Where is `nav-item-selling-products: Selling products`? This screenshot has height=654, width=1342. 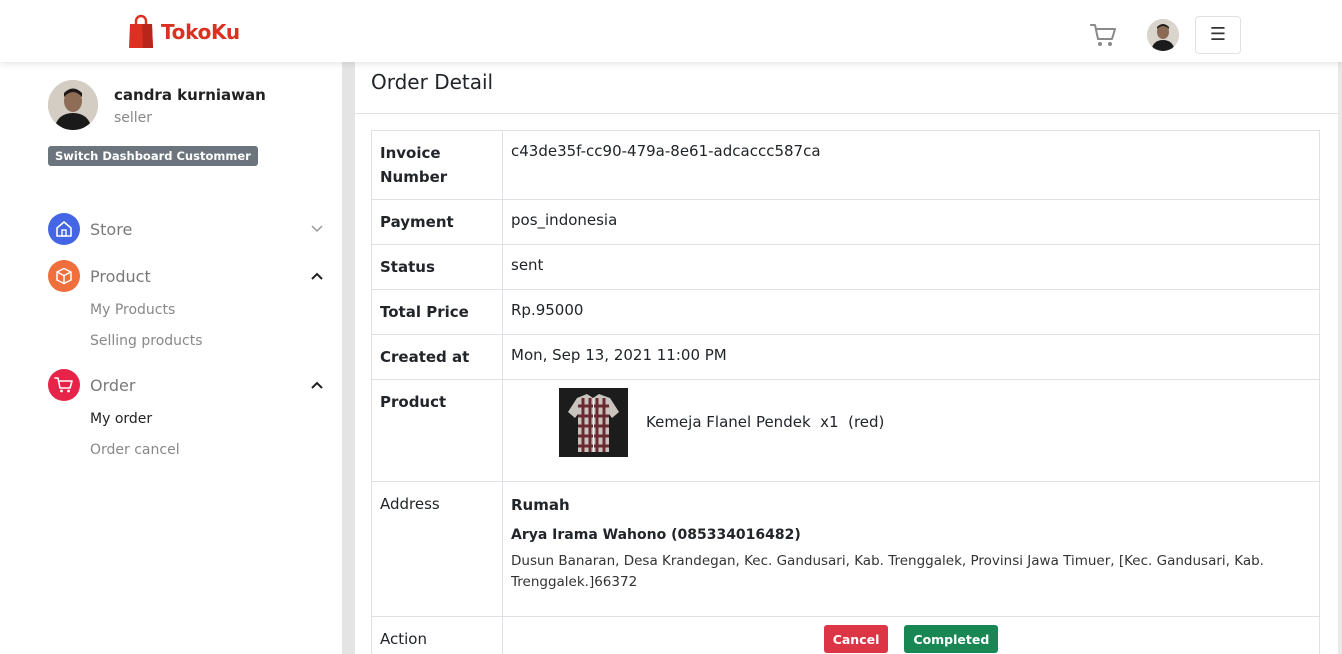 nav-item-selling-products: Selling products is located at coordinates (209, 341).